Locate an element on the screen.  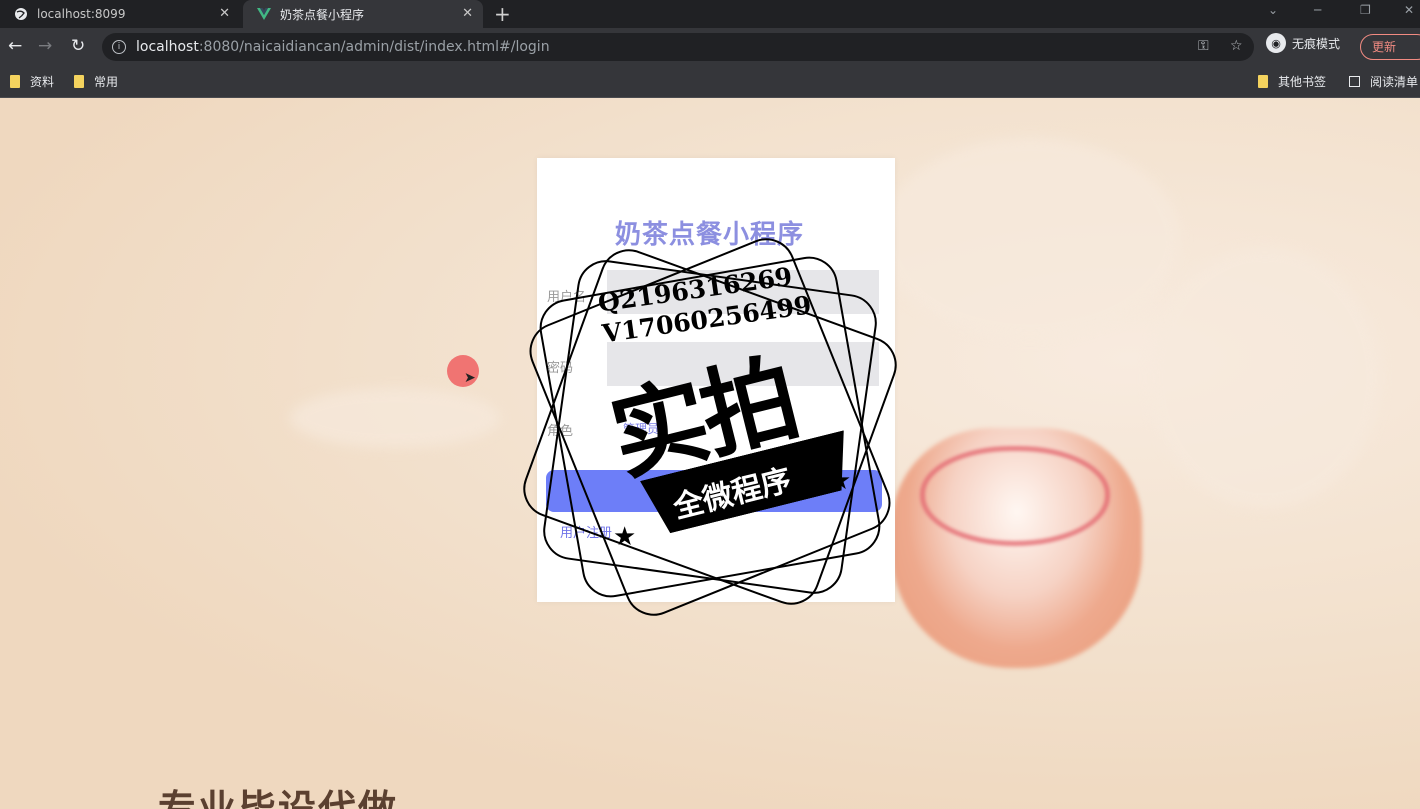
incognito-label: 无痕模式 is located at coordinates (1316, 43).